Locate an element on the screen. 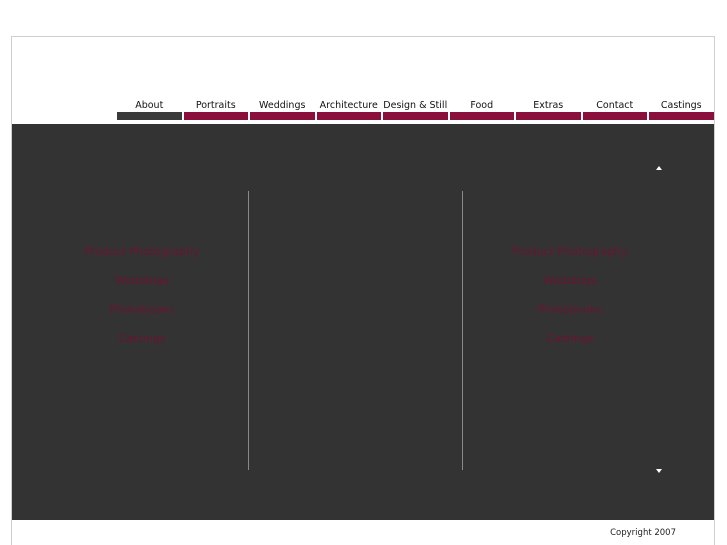 This screenshot has width=727, height=545. nav-item-design-still: Design & Still is located at coordinates (415, 110).